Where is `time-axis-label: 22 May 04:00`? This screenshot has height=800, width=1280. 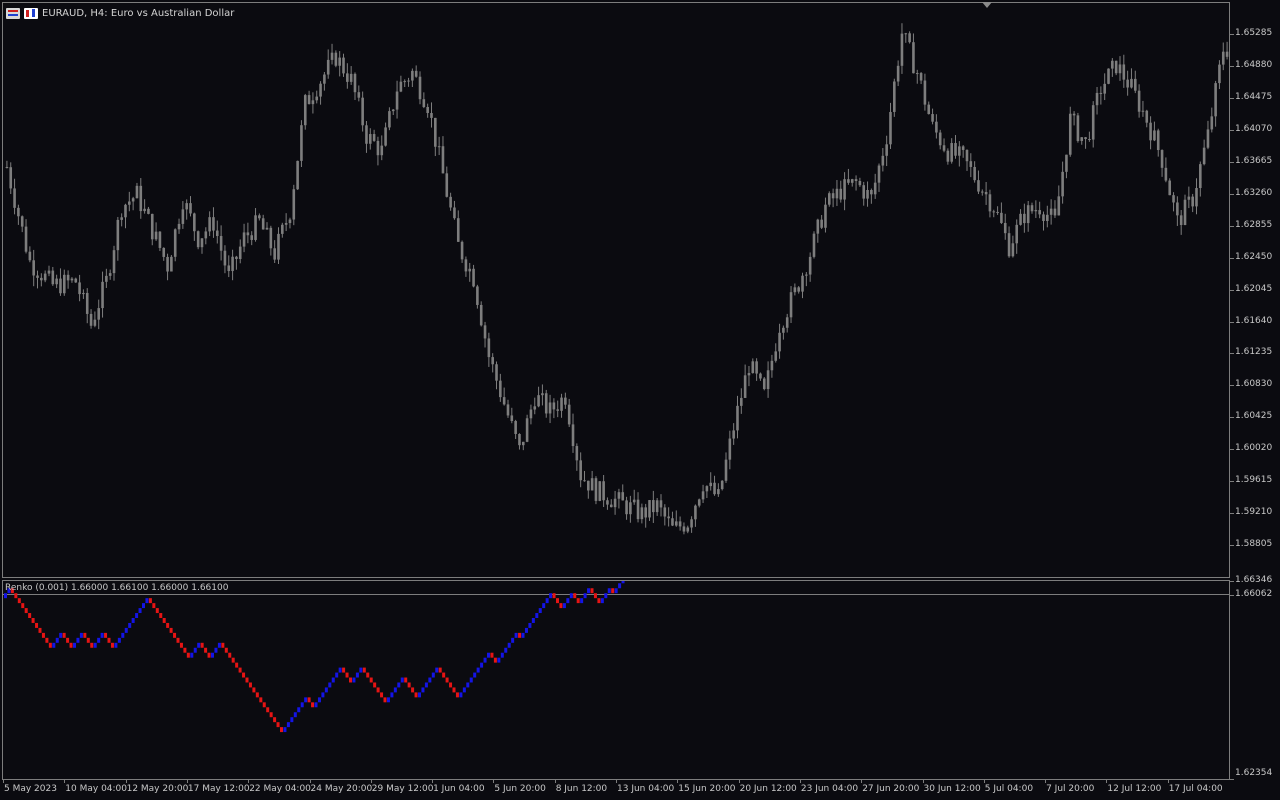
time-axis-label: 22 May 04:00 is located at coordinates (280, 789).